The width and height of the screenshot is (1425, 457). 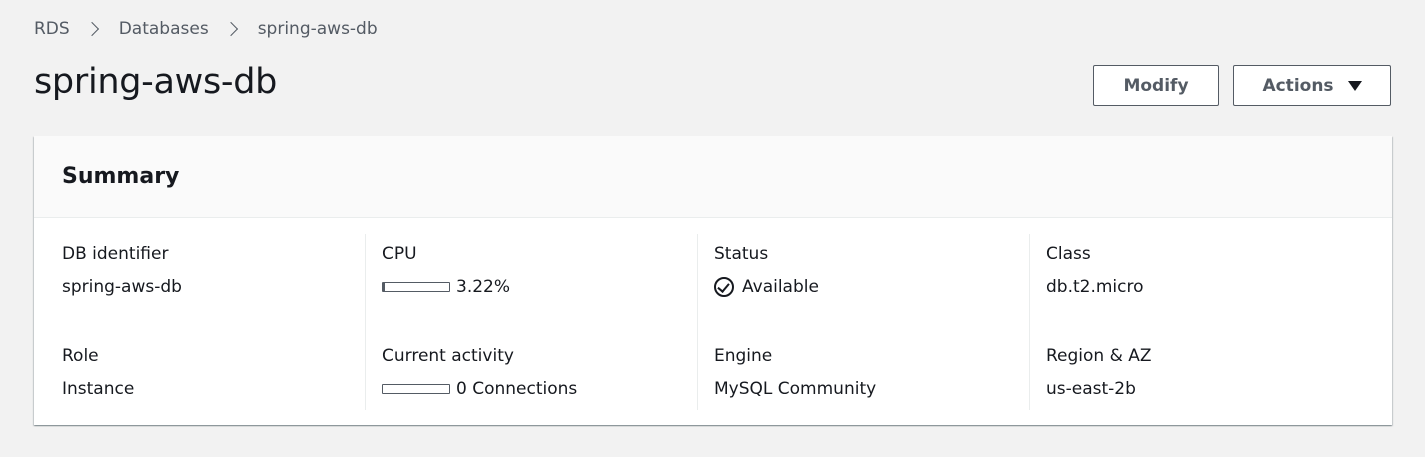 What do you see at coordinates (795, 389) in the screenshot?
I see `engine-value: MySQL Community` at bounding box center [795, 389].